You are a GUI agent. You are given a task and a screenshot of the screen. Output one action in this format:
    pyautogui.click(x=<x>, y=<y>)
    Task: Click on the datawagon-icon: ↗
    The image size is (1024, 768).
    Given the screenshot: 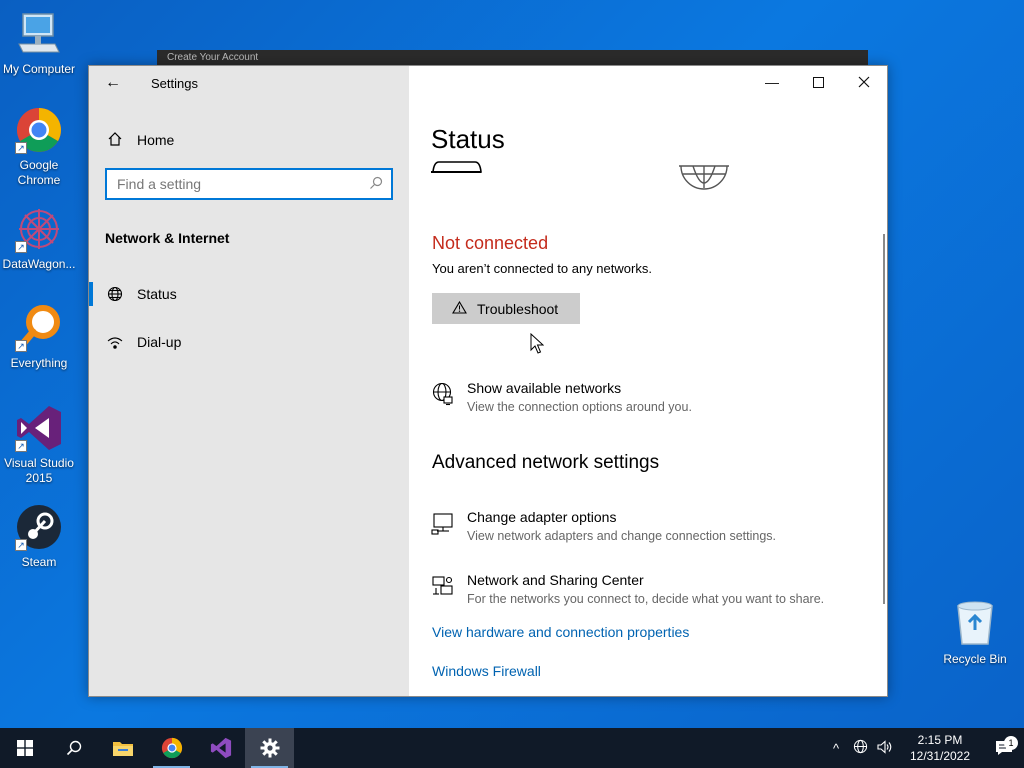 What is the action you would take?
    pyautogui.click(x=39, y=229)
    